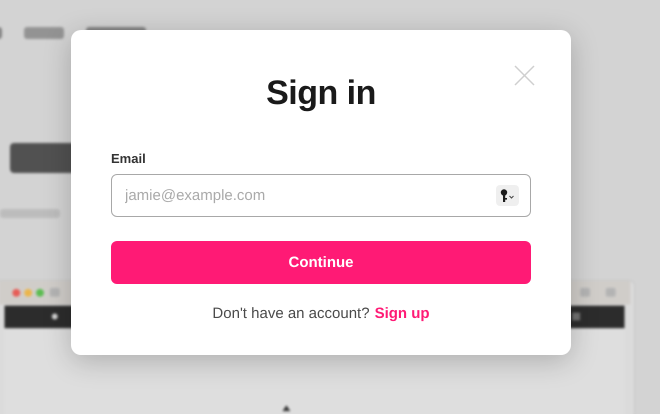 The height and width of the screenshot is (414, 660). I want to click on dialog-title: Sign in, so click(321, 93).